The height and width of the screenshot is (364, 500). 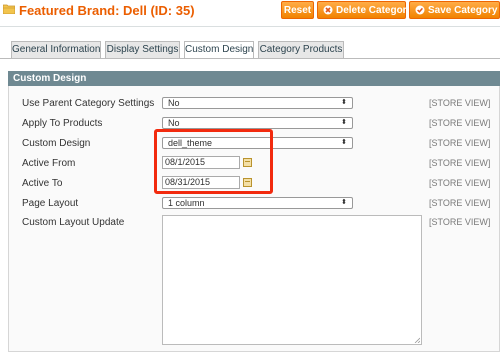 What do you see at coordinates (49, 163) in the screenshot?
I see `active-from-label: Active From` at bounding box center [49, 163].